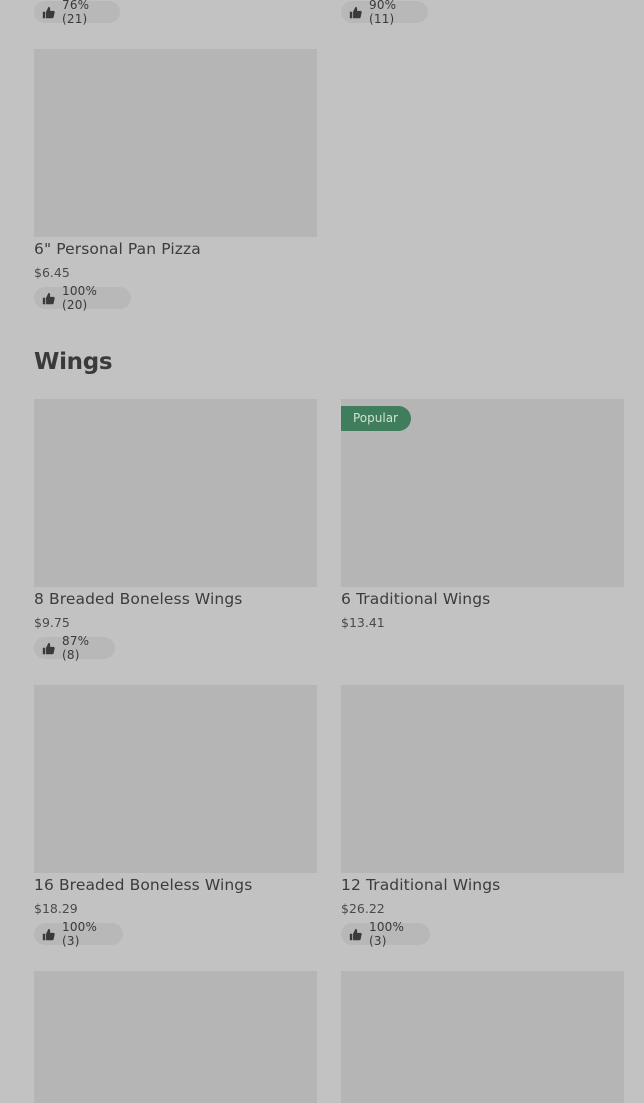 Image resolution: width=644 pixels, height=1103 pixels. Describe the element at coordinates (73, 362) in the screenshot. I see `section-title-wings: Wings` at that location.